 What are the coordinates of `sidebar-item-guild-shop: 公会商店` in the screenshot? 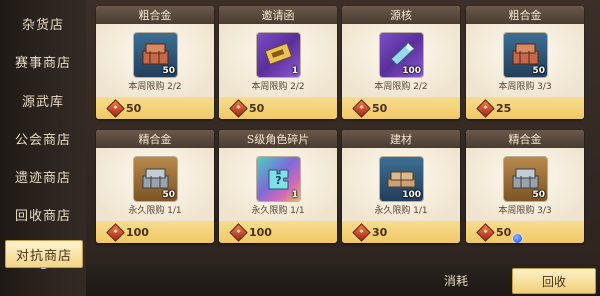 It's located at (43, 138).